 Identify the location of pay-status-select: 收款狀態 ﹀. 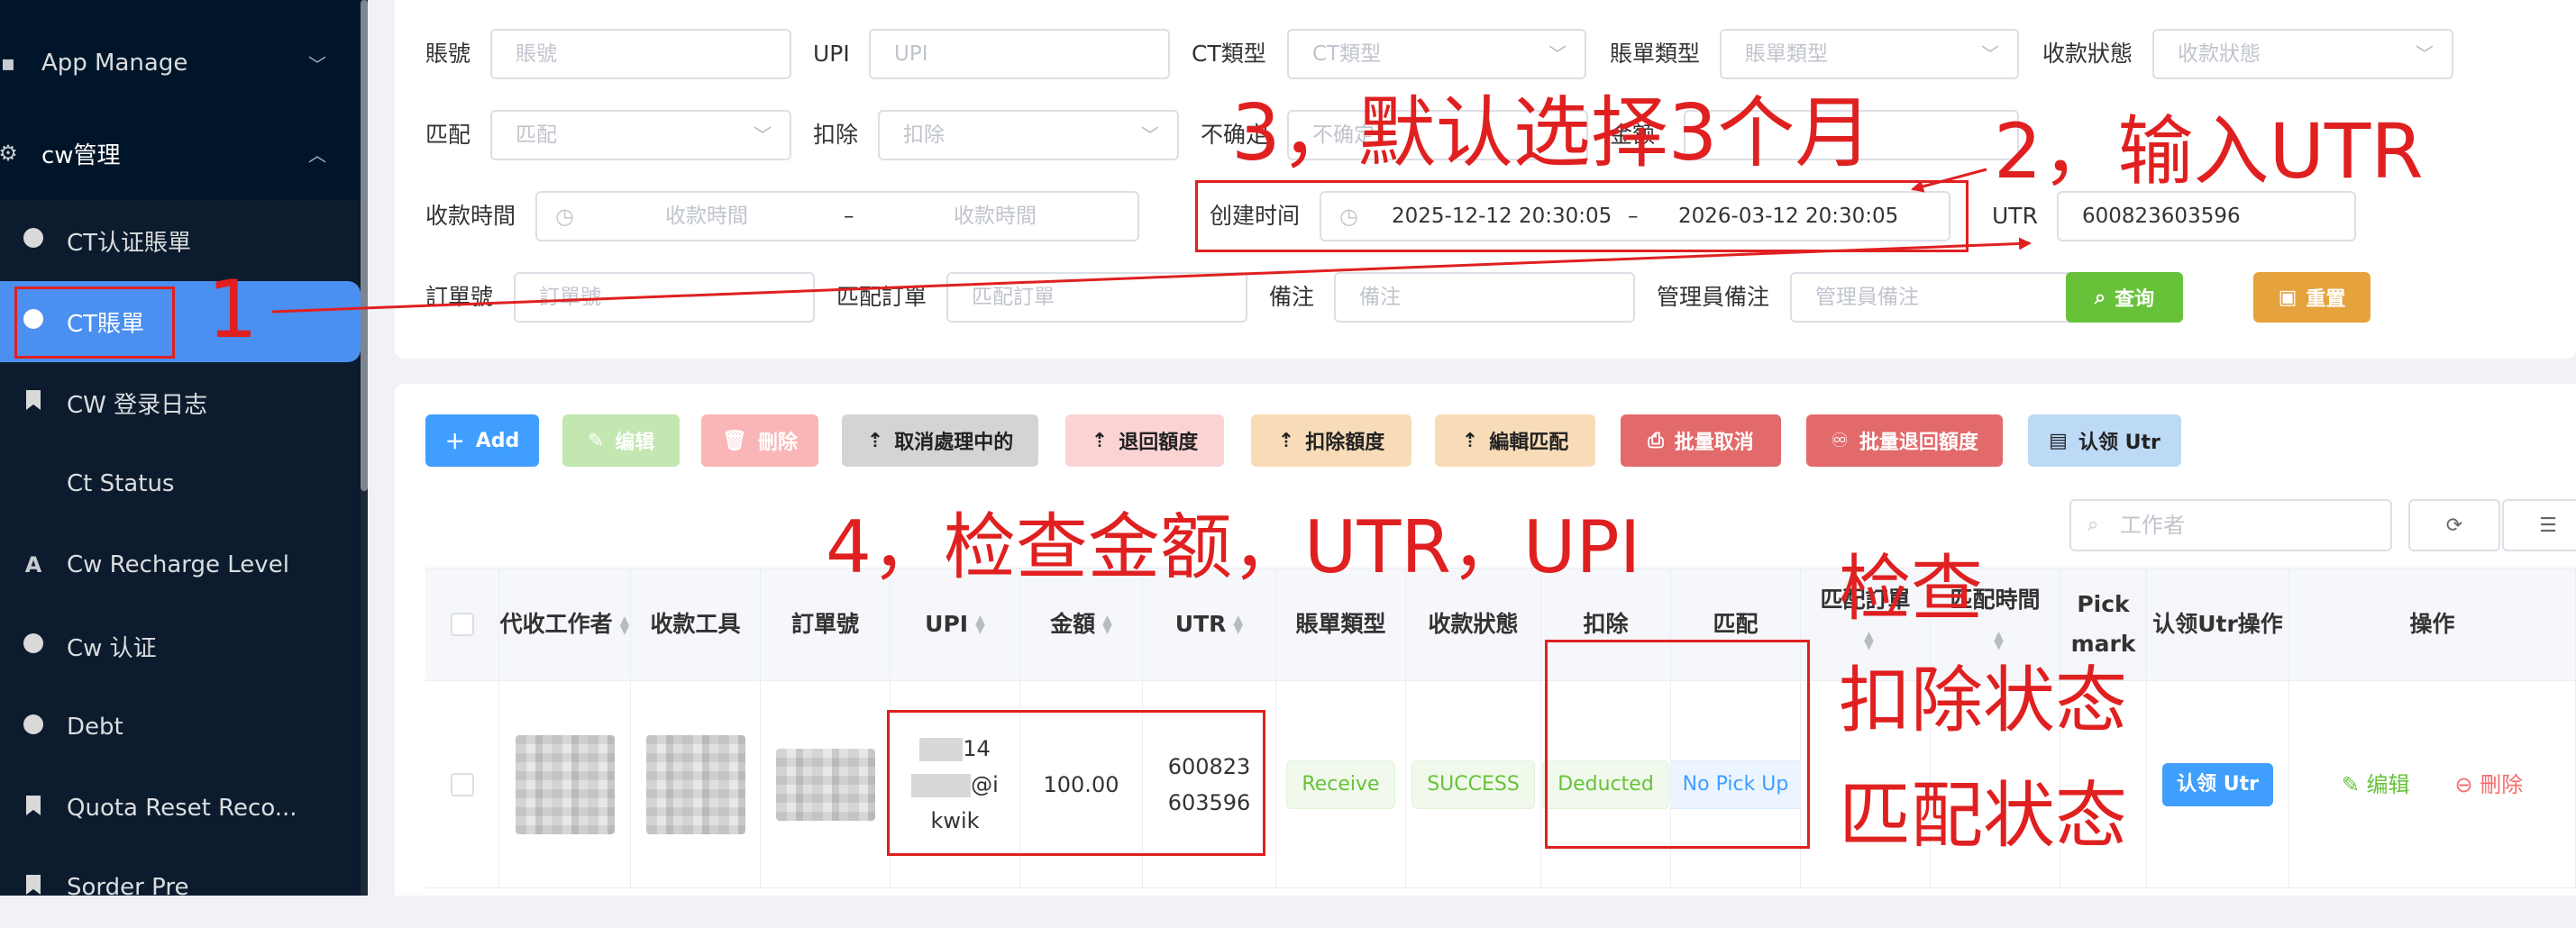
(2302, 54).